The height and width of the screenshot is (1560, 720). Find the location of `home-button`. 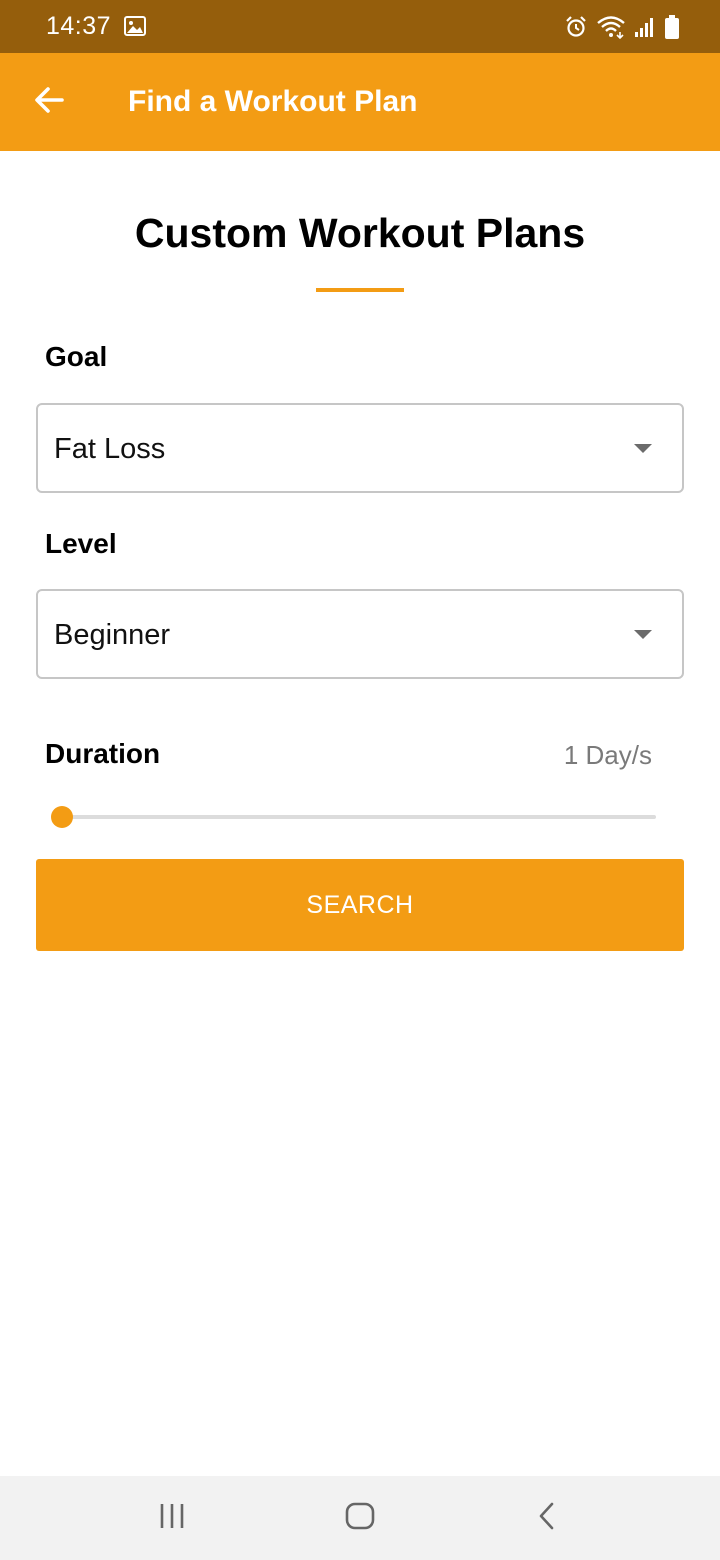

home-button is located at coordinates (360, 1518).